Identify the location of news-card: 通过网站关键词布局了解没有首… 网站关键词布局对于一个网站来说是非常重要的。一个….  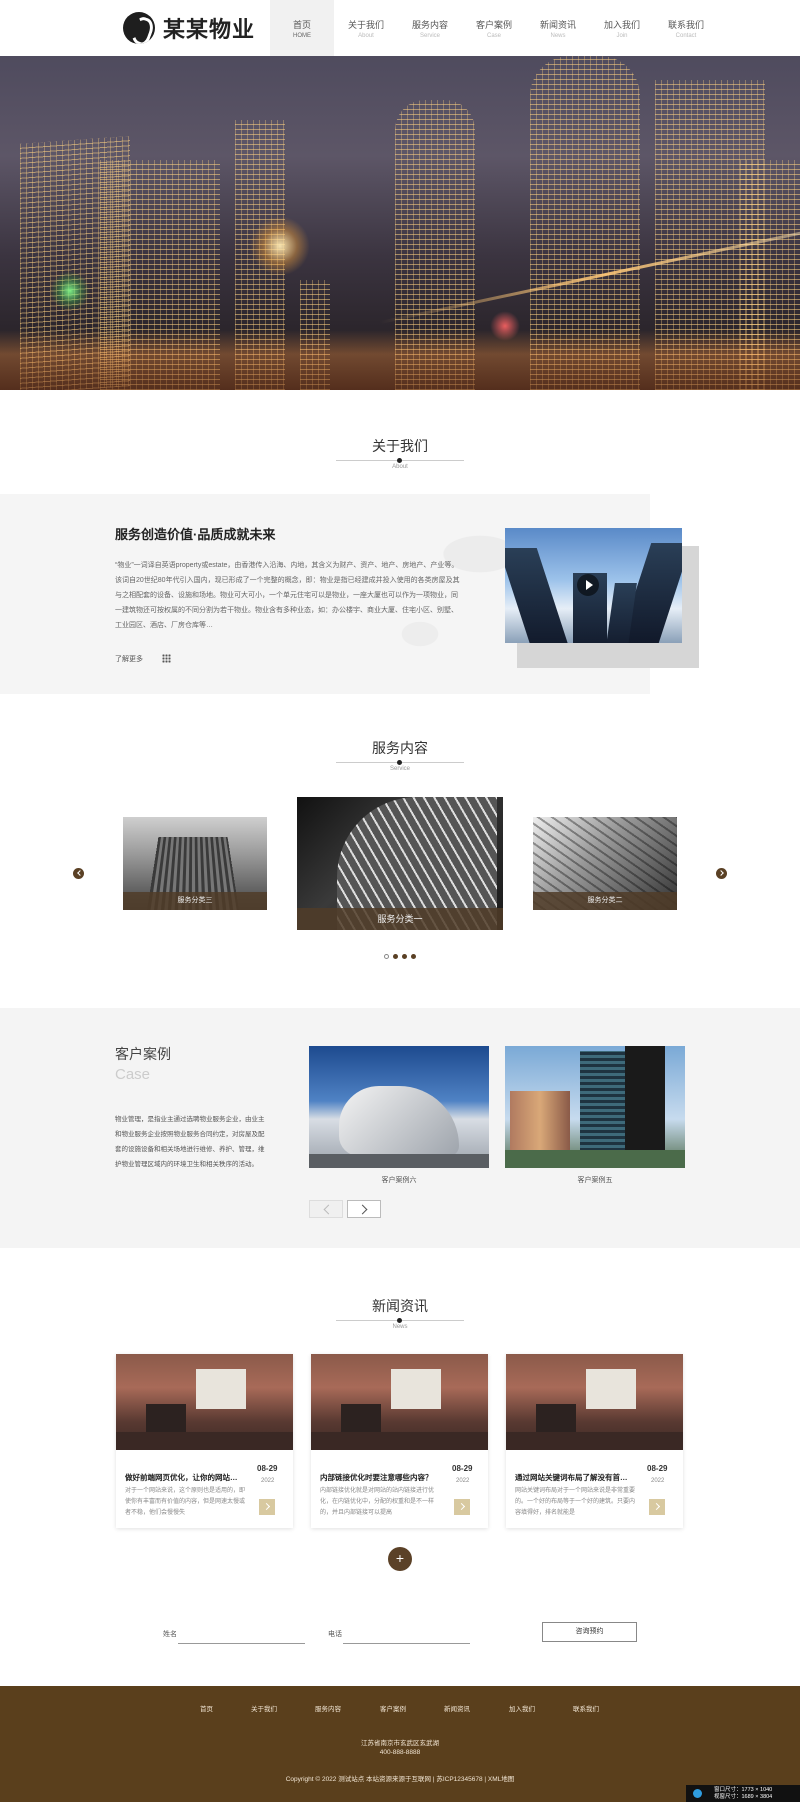
(594, 1441).